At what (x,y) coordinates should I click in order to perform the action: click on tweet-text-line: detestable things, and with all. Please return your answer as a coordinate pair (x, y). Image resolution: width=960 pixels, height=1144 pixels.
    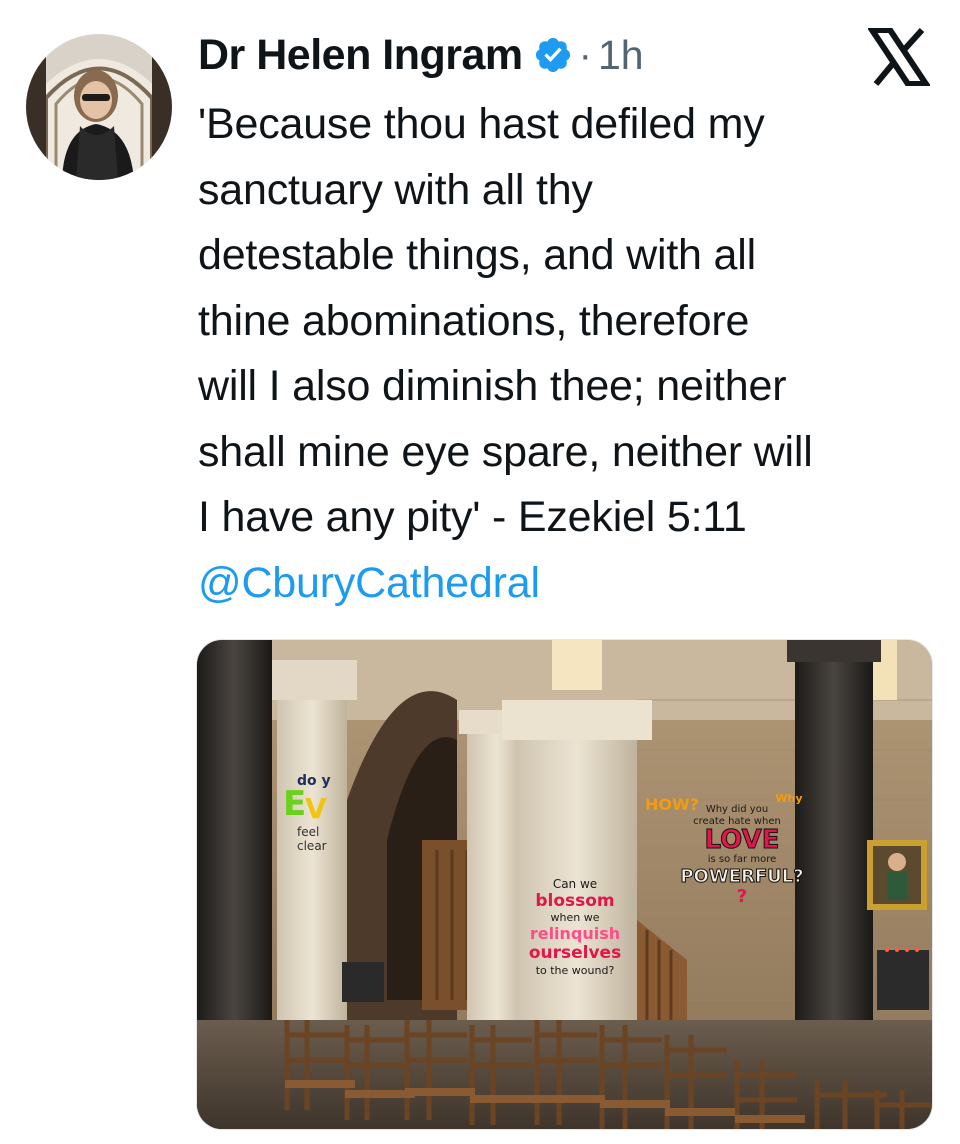
    Looking at the image, I should click on (477, 255).